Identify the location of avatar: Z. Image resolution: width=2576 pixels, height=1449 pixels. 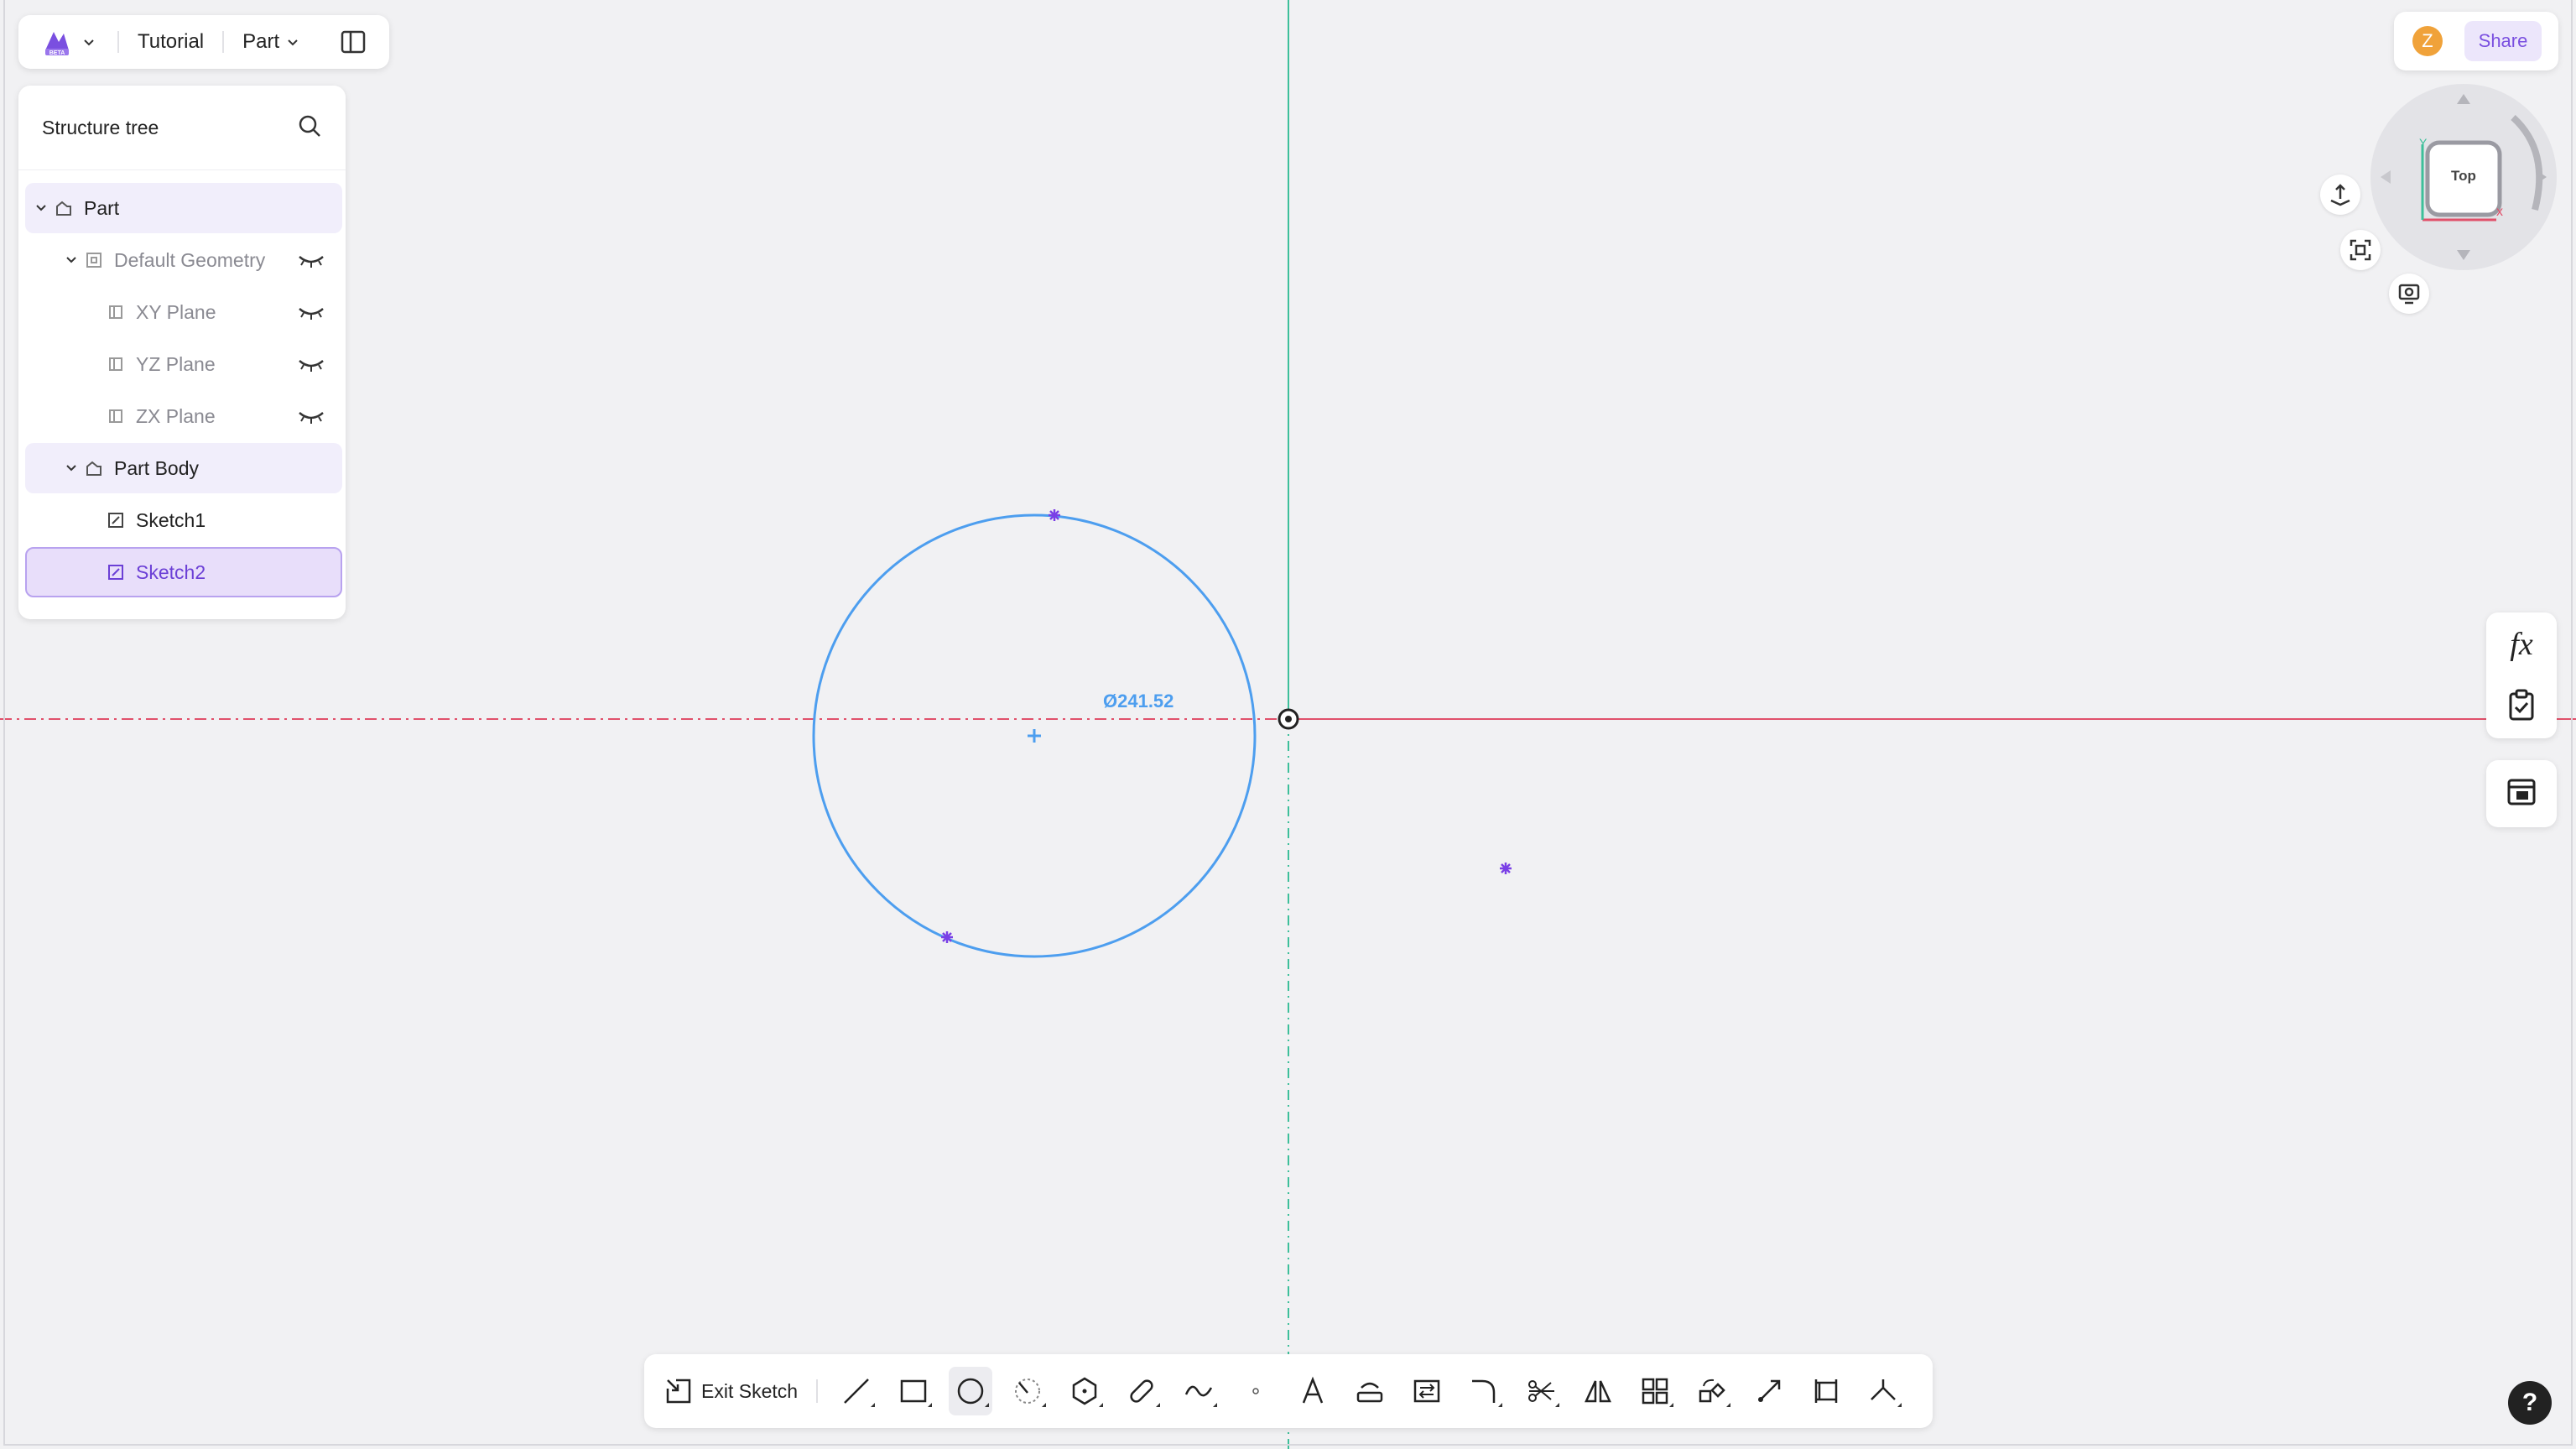
(2427, 41).